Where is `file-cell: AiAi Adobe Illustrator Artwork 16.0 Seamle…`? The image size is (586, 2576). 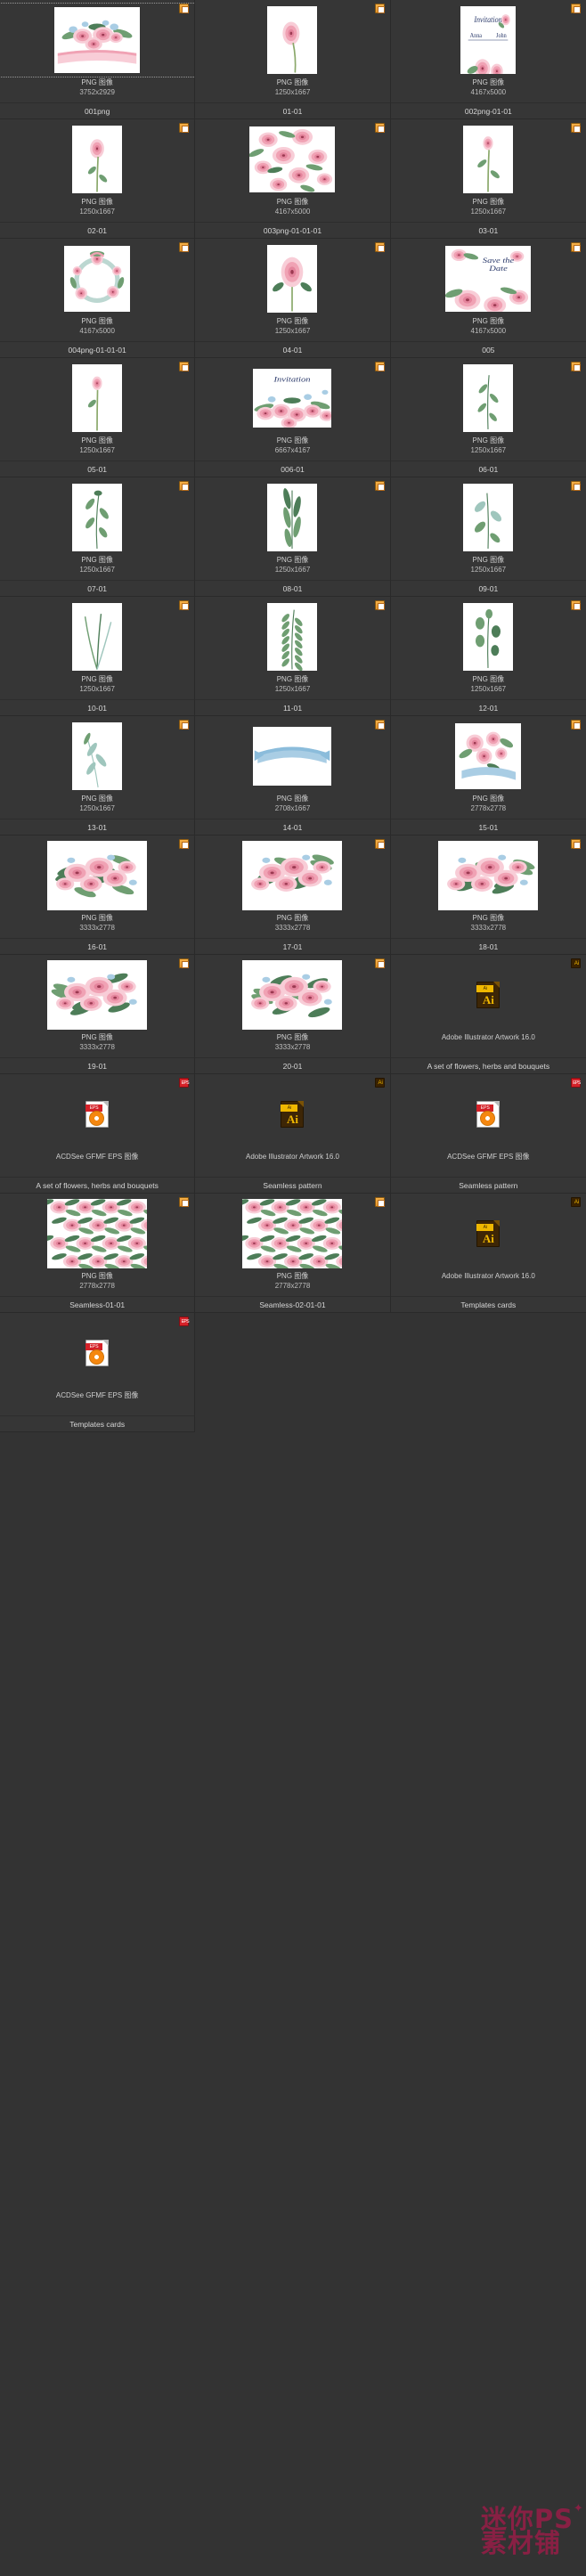
file-cell: AiAi Adobe Illustrator Artwork 16.0 Seamle… is located at coordinates (293, 1134).